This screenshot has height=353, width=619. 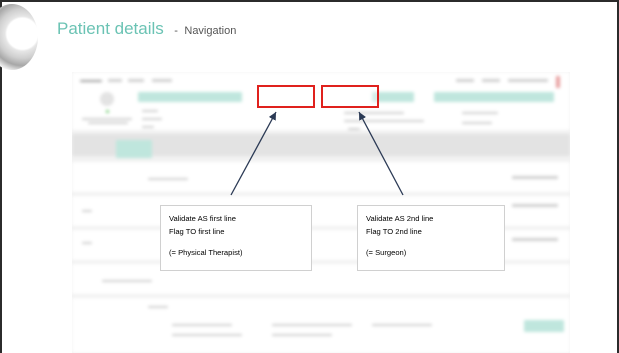 What do you see at coordinates (400, 218) in the screenshot?
I see `callout-second-line-text-1: Validate AS 2nd line` at bounding box center [400, 218].